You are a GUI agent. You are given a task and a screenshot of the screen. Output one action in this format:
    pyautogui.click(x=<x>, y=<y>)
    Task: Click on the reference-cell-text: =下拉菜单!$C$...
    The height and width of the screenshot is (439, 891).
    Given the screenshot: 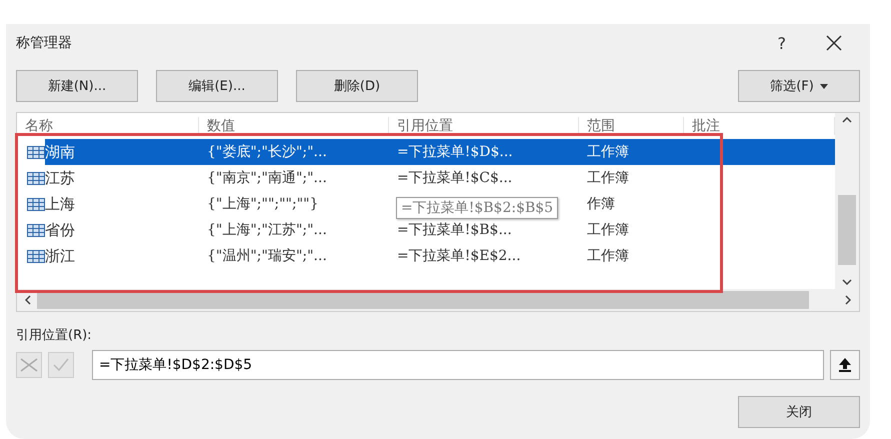 What is the action you would take?
    pyautogui.click(x=455, y=178)
    